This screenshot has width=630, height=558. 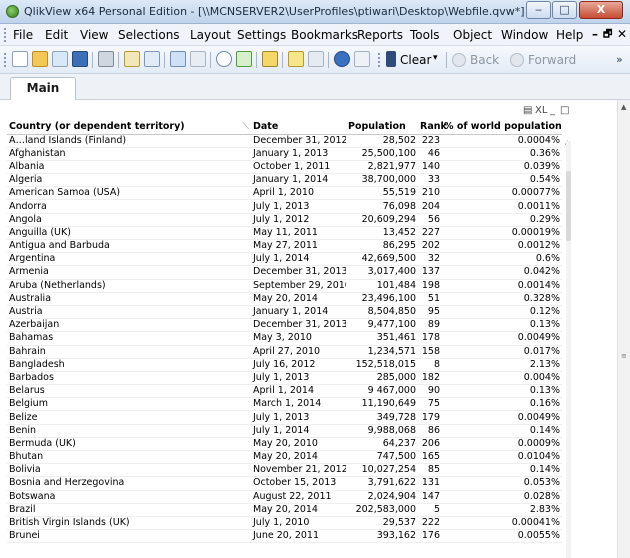 What do you see at coordinates (430, 483) in the screenshot?
I see `cell-rank: 131` at bounding box center [430, 483].